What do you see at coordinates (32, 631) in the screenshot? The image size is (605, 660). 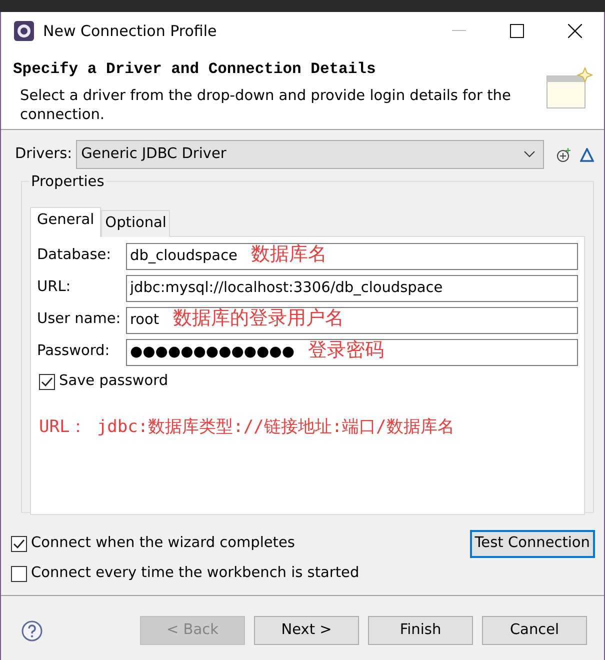 I see `help-icon` at bounding box center [32, 631].